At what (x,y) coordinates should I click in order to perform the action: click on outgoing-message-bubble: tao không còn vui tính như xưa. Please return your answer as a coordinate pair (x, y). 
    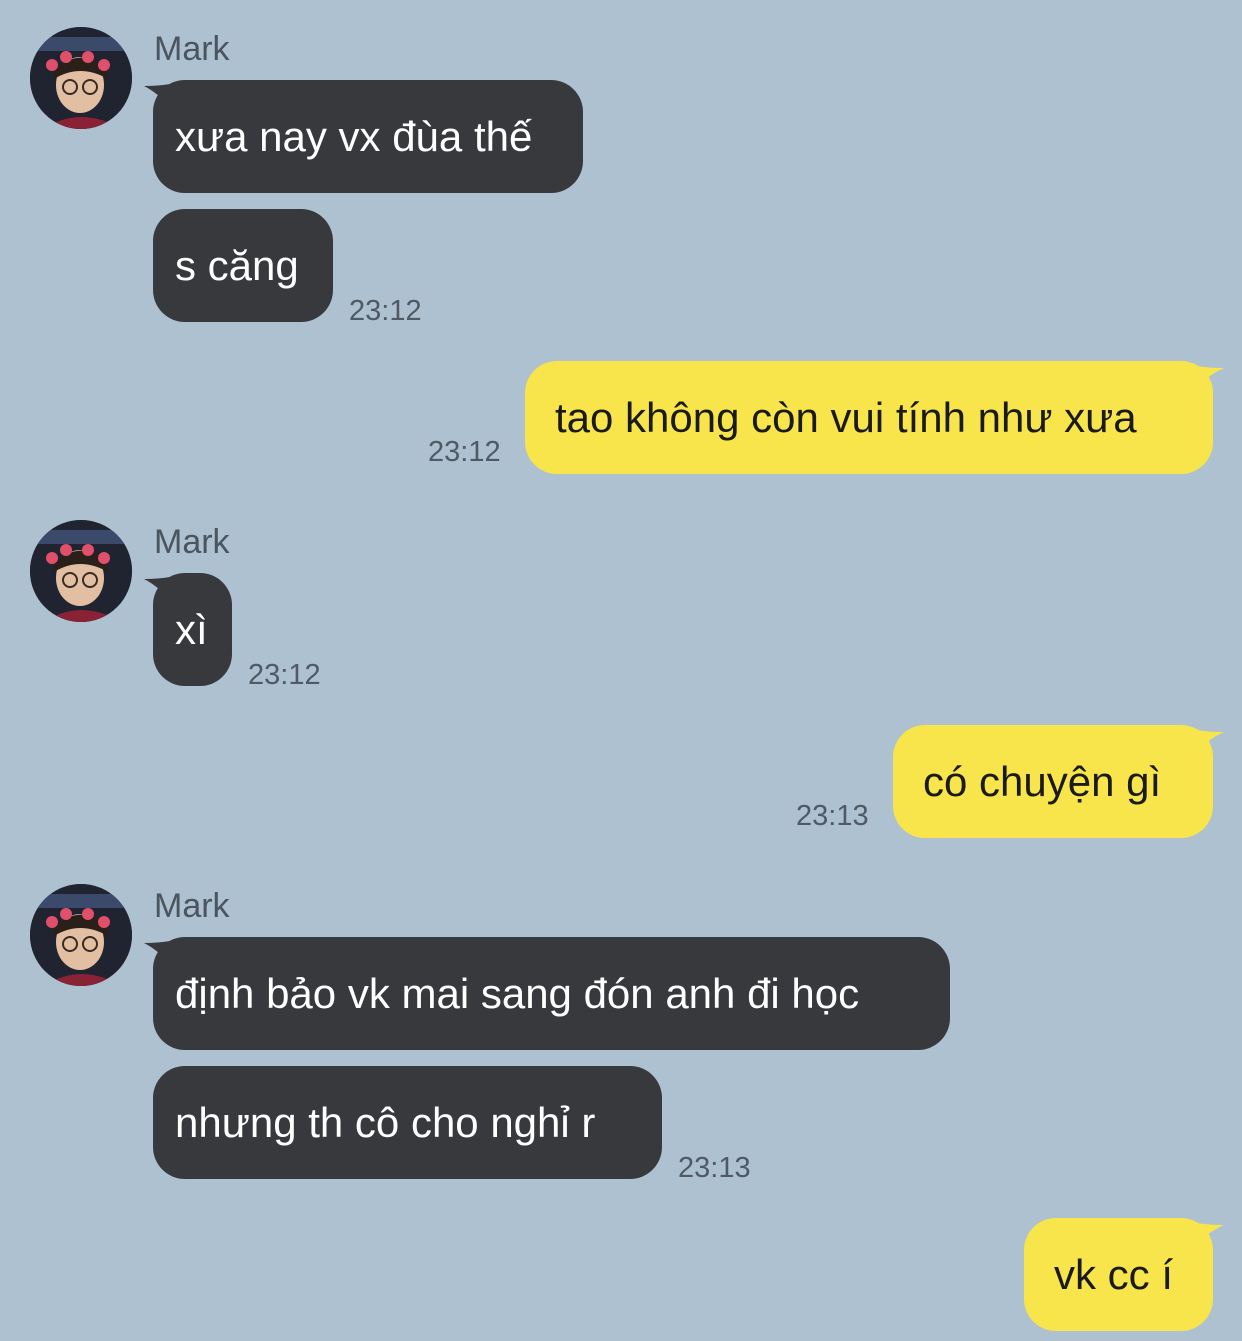
    Looking at the image, I should click on (869, 417).